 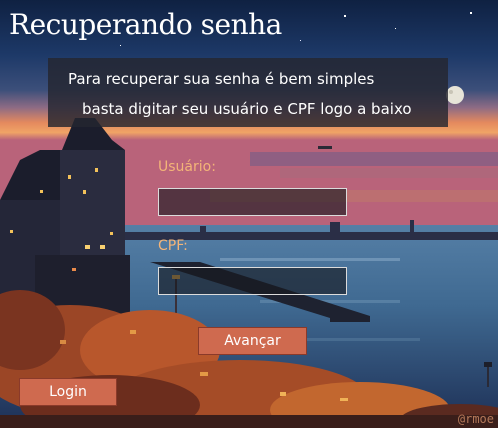 What do you see at coordinates (252, 281) in the screenshot?
I see `cpf-input` at bounding box center [252, 281].